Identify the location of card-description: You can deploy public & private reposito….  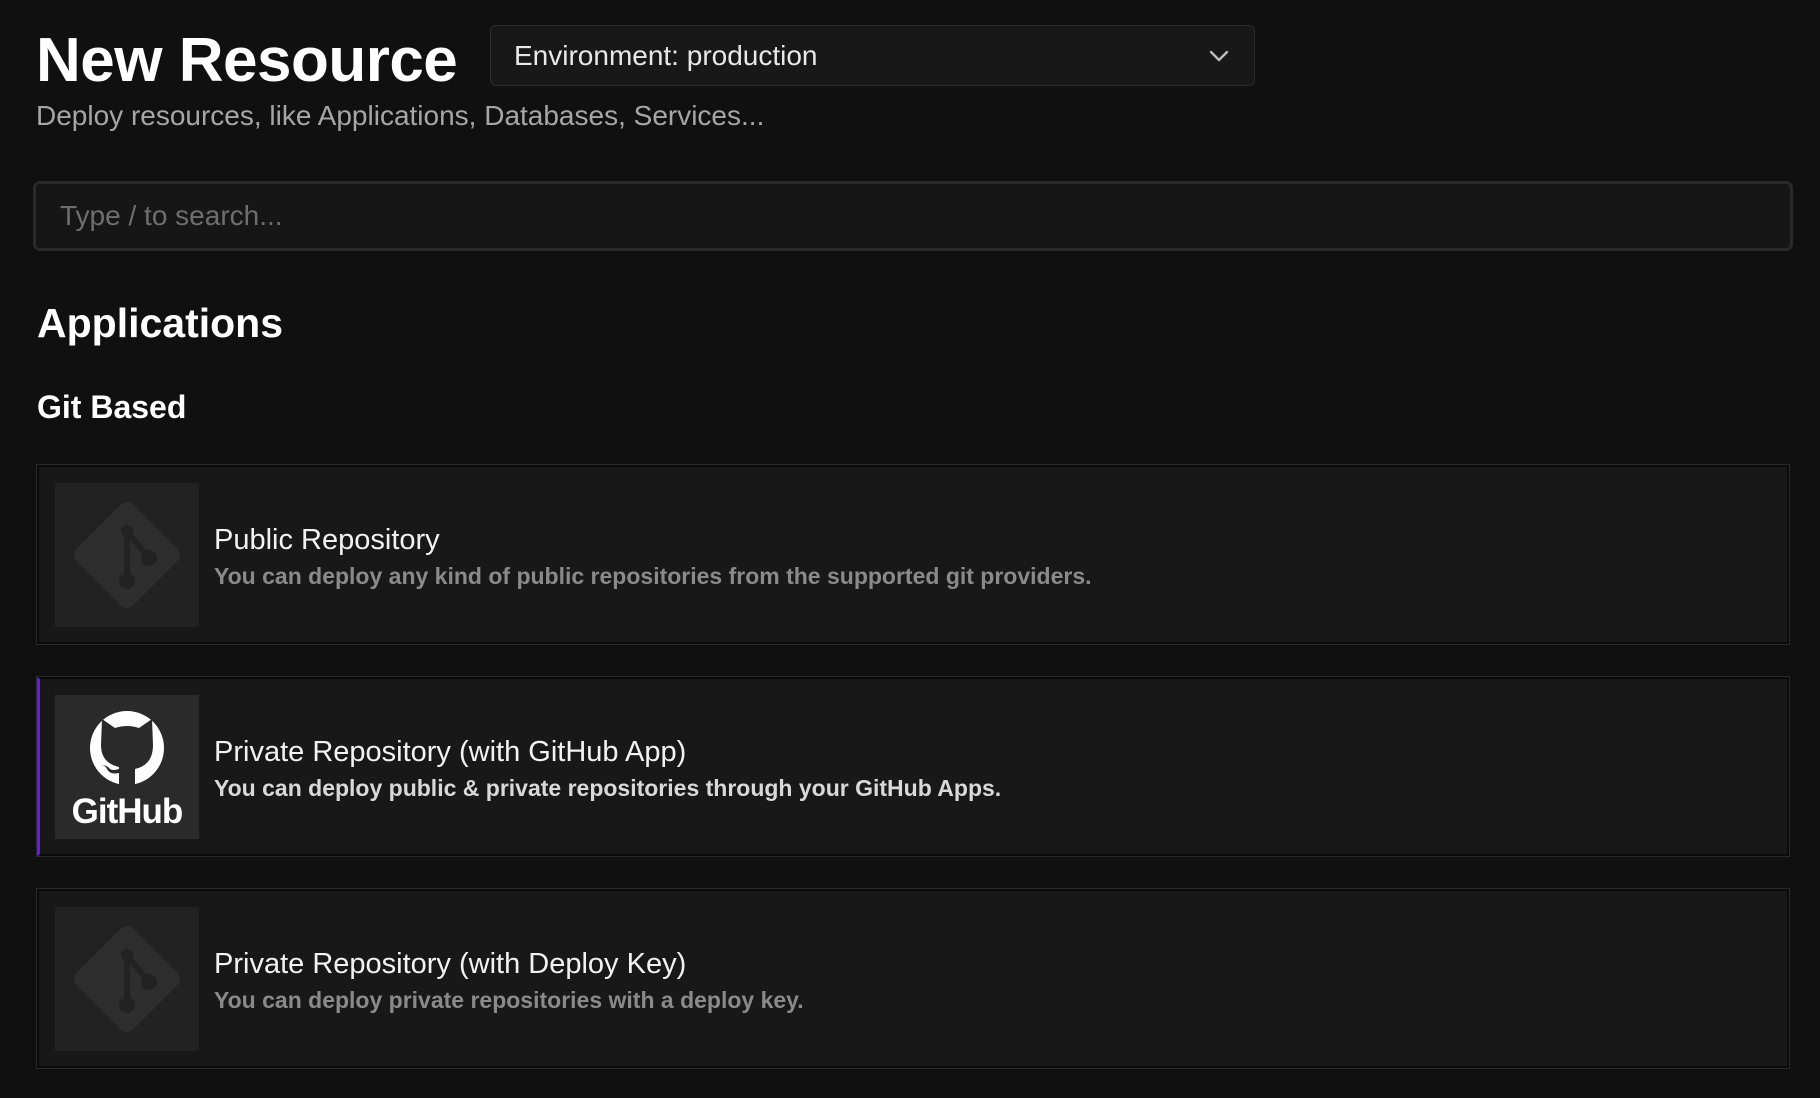
(608, 788).